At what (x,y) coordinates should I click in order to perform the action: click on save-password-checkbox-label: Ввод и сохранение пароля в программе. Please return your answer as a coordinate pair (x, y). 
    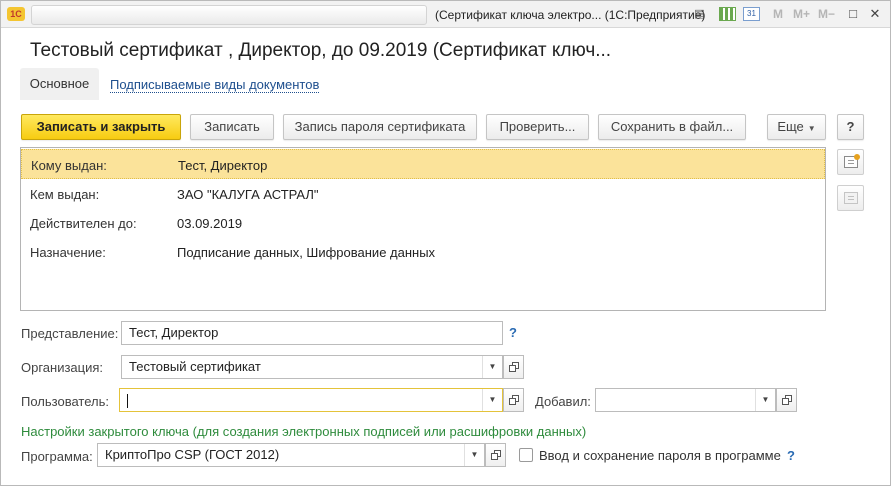
    Looking at the image, I should click on (660, 455).